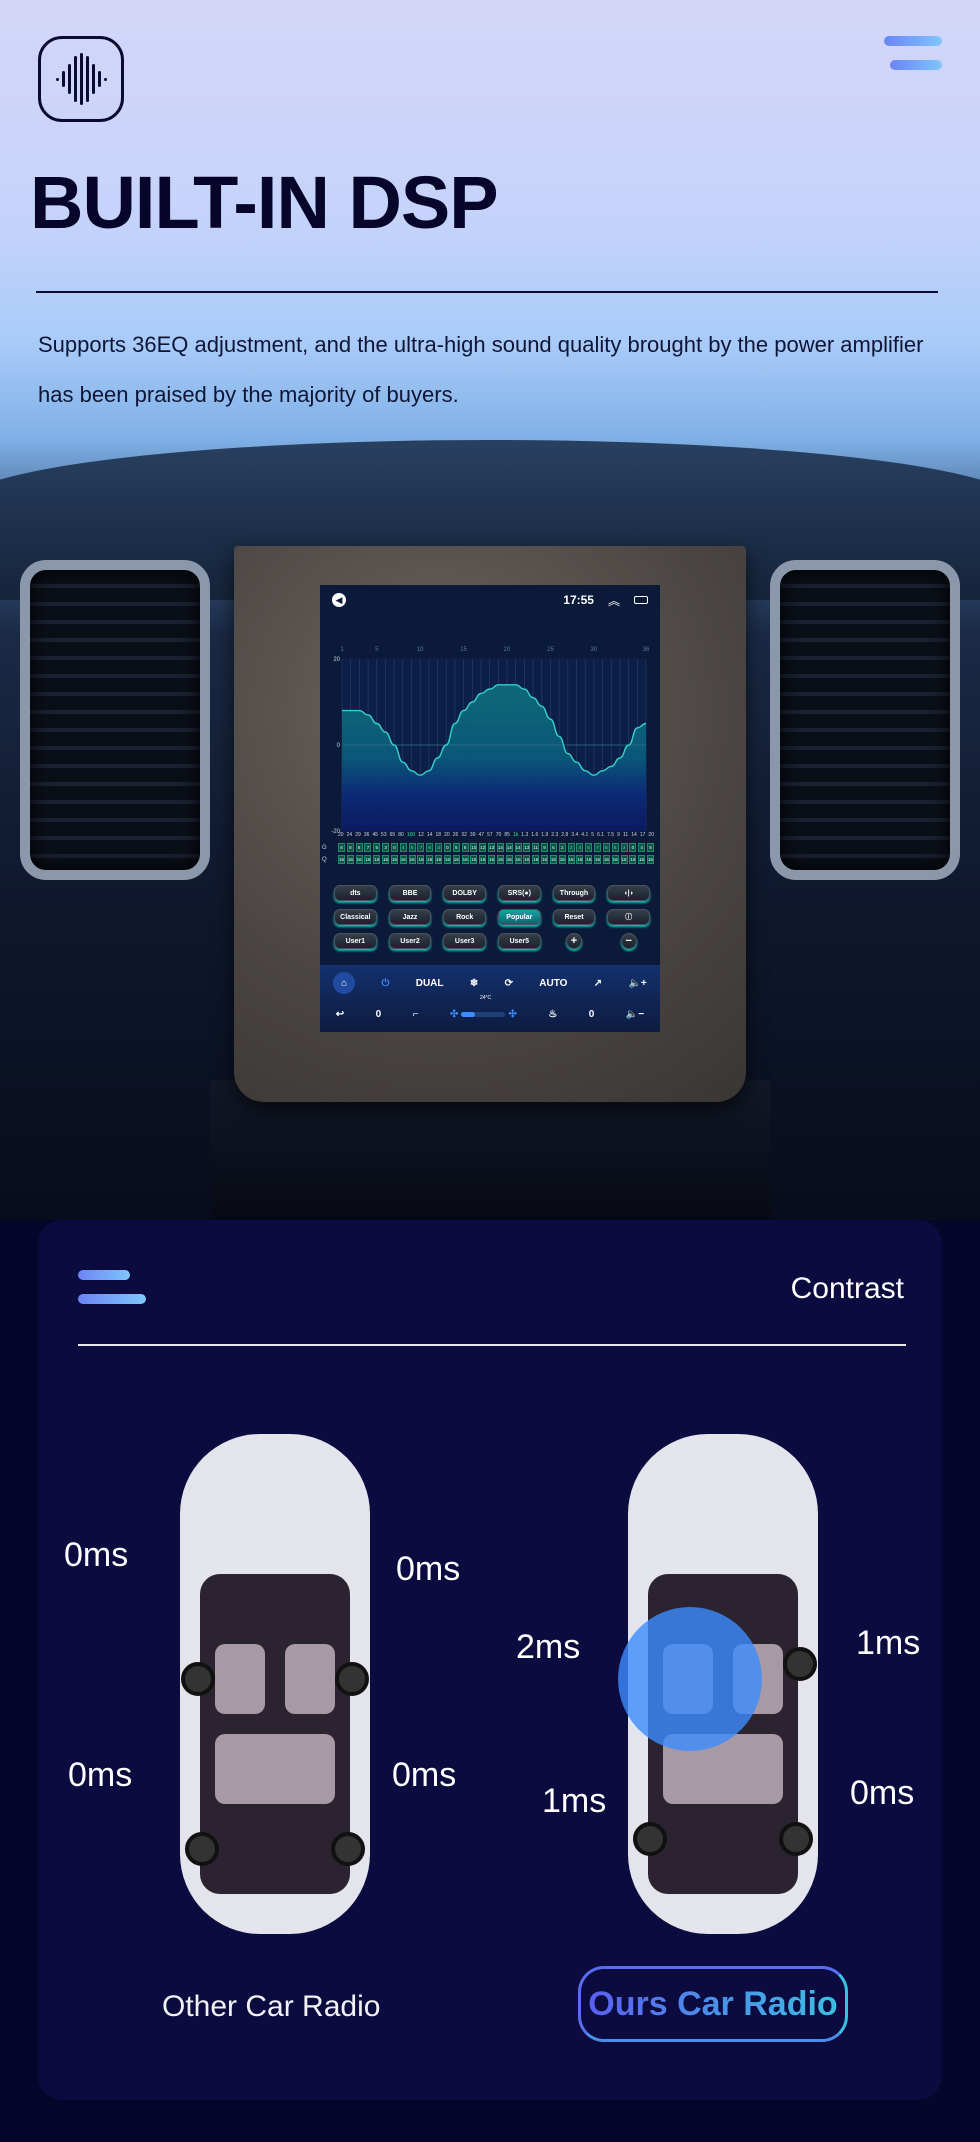 This screenshot has height=2142, width=980. I want to click on eq-chart: 1 5 10 15 20 25 30 36200-20, so click(490, 735).